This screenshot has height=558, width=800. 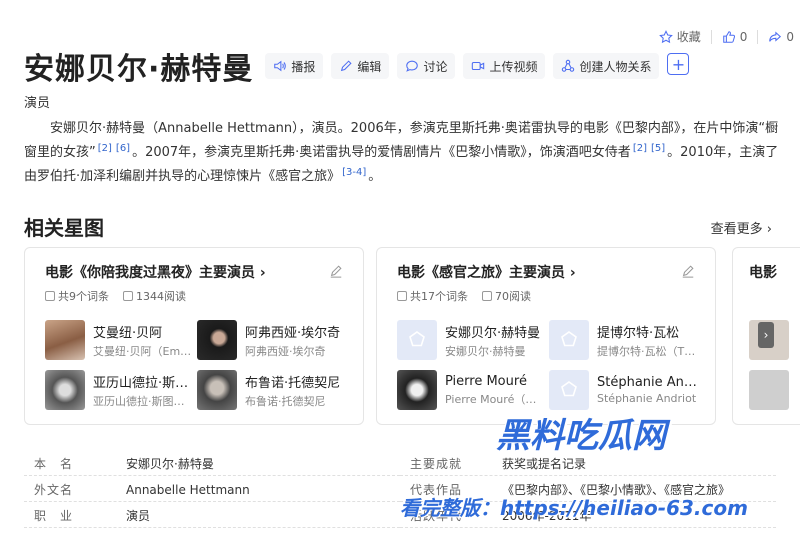 I want to click on person-subtitle: 阿弗西娅·埃尔奇, so click(x=285, y=351).